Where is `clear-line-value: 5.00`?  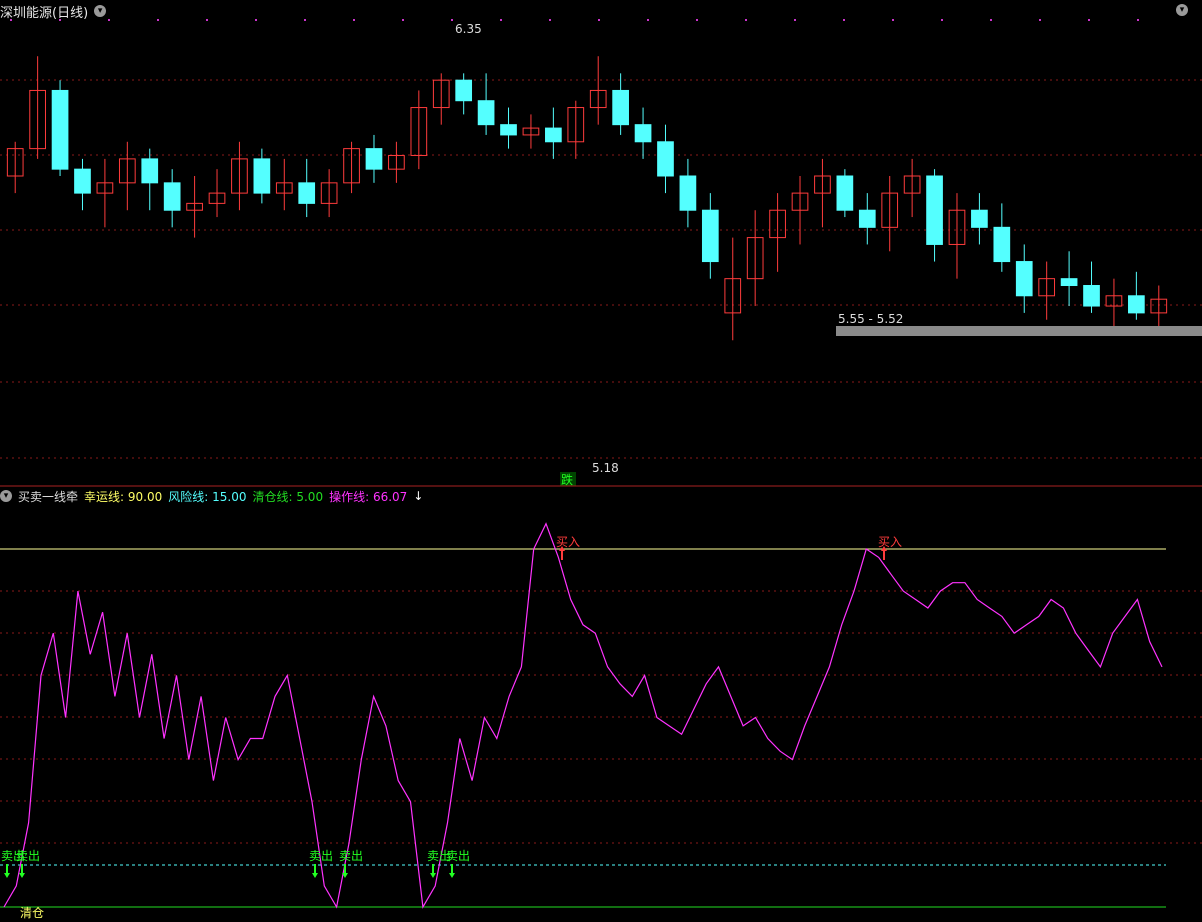 clear-line-value: 5.00 is located at coordinates (310, 496).